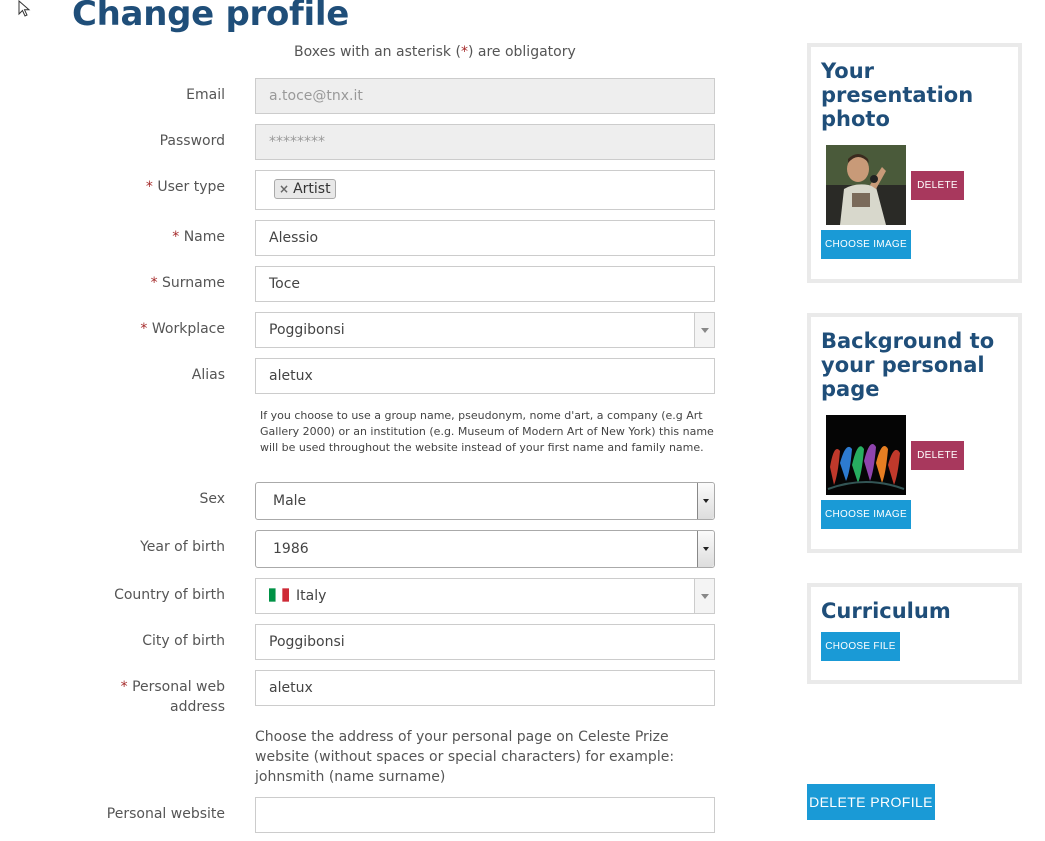 This screenshot has width=1045, height=841. What do you see at coordinates (914, 633) in the screenshot?
I see `curriculum-panel: Curriculum CHOOSE FILE` at bounding box center [914, 633].